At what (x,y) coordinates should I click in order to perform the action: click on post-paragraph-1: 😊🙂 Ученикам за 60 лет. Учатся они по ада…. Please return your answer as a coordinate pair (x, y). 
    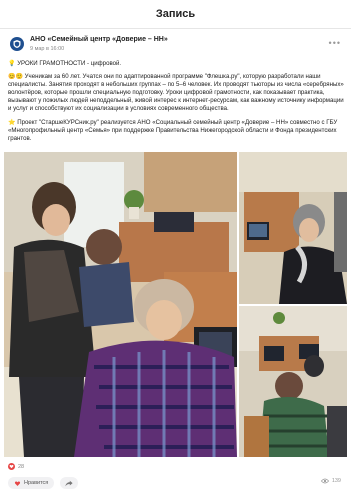
    Looking at the image, I should click on (176, 93).